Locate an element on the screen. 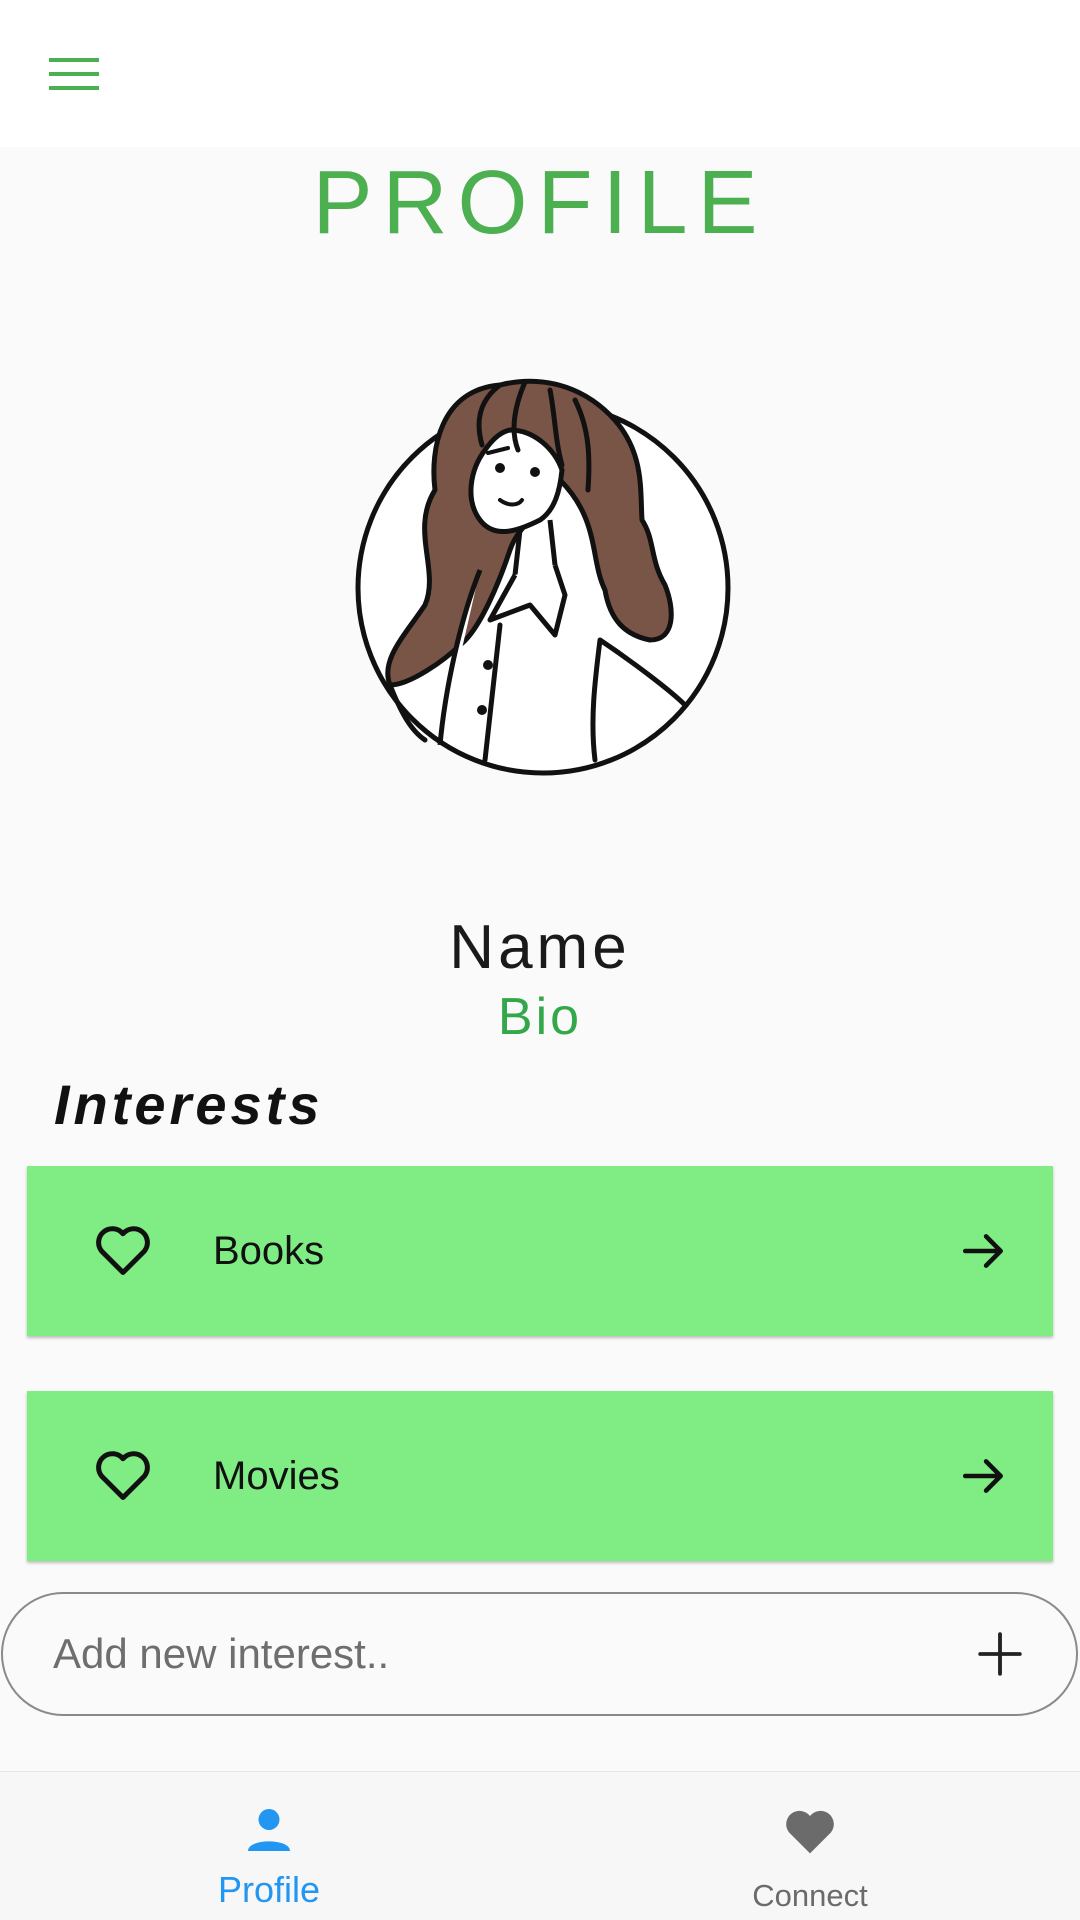 The image size is (1080, 1920). avatar is located at coordinates (542, 570).